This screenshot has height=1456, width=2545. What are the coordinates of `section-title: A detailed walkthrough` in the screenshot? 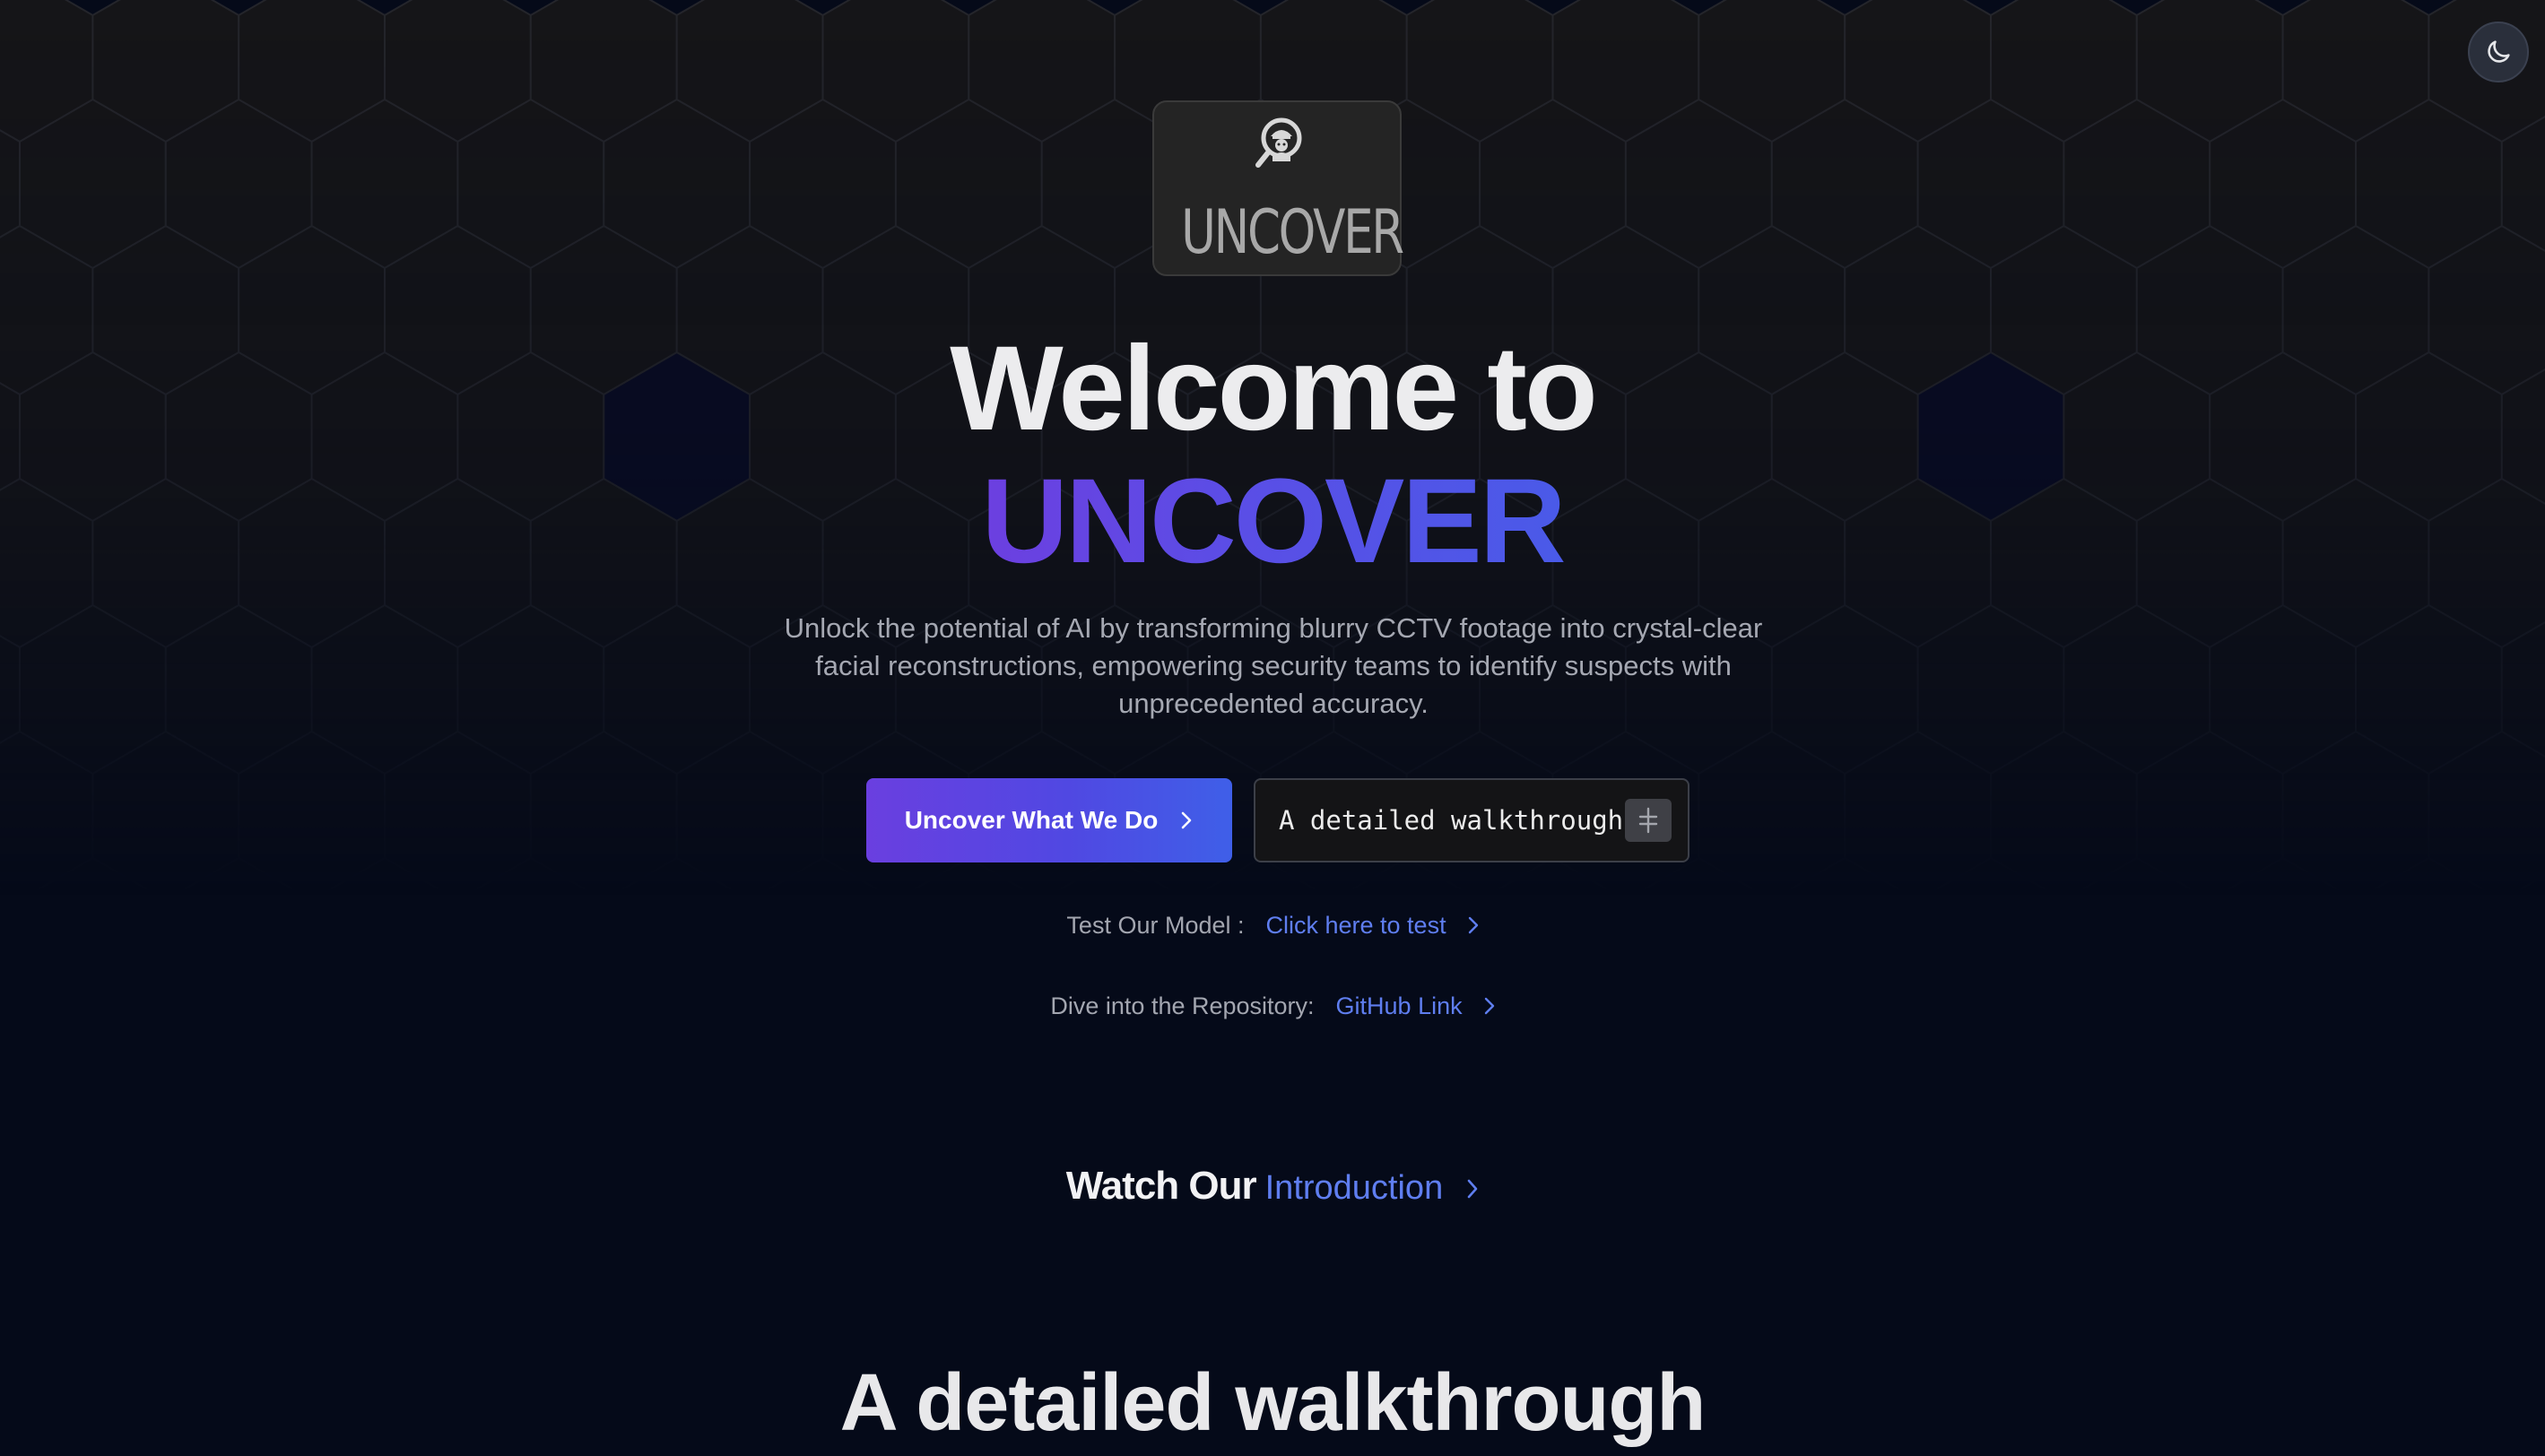 It's located at (1273, 1403).